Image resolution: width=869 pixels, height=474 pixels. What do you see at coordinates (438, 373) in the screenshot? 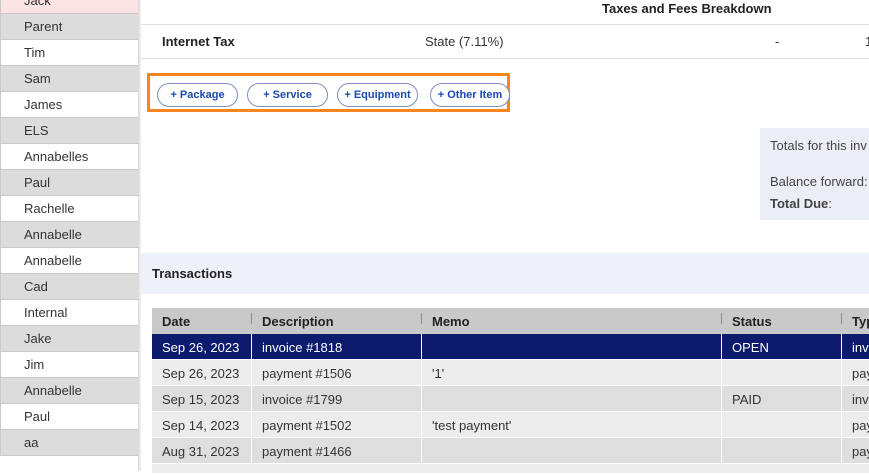
I see `cell-memo: '1'` at bounding box center [438, 373].